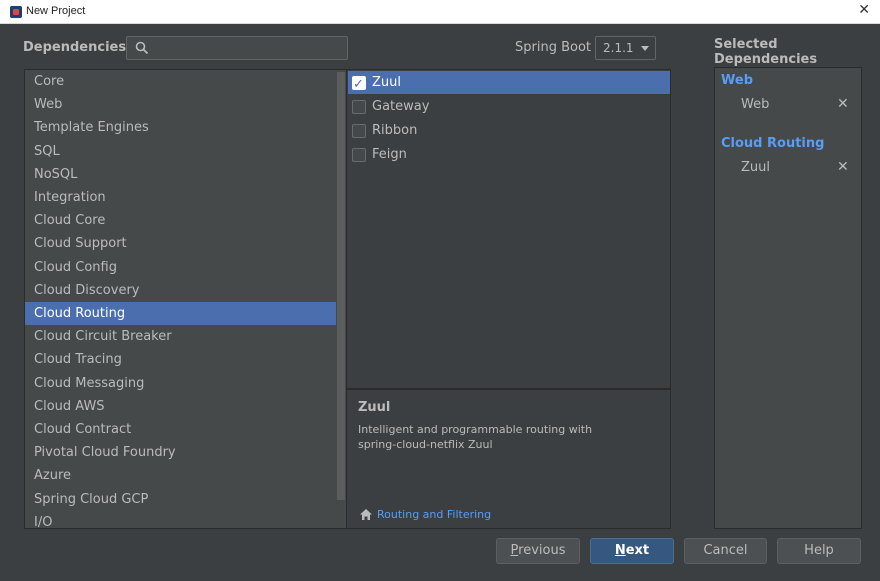 This screenshot has height=581, width=880. Describe the element at coordinates (181, 197) in the screenshot. I see `category-item: Integration` at that location.